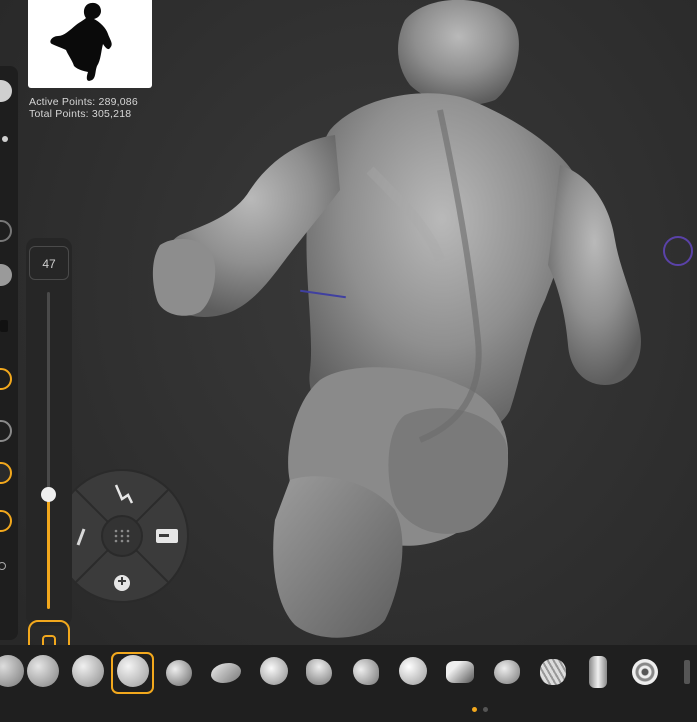 The width and height of the screenshot is (697, 722). I want to click on sphere-pinch-brush-icon, so click(179, 673).